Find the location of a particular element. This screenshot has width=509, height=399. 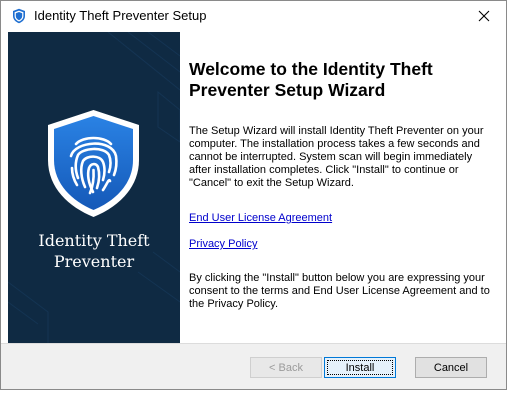

privacy-policy-link: Privacy Policy is located at coordinates (223, 244).